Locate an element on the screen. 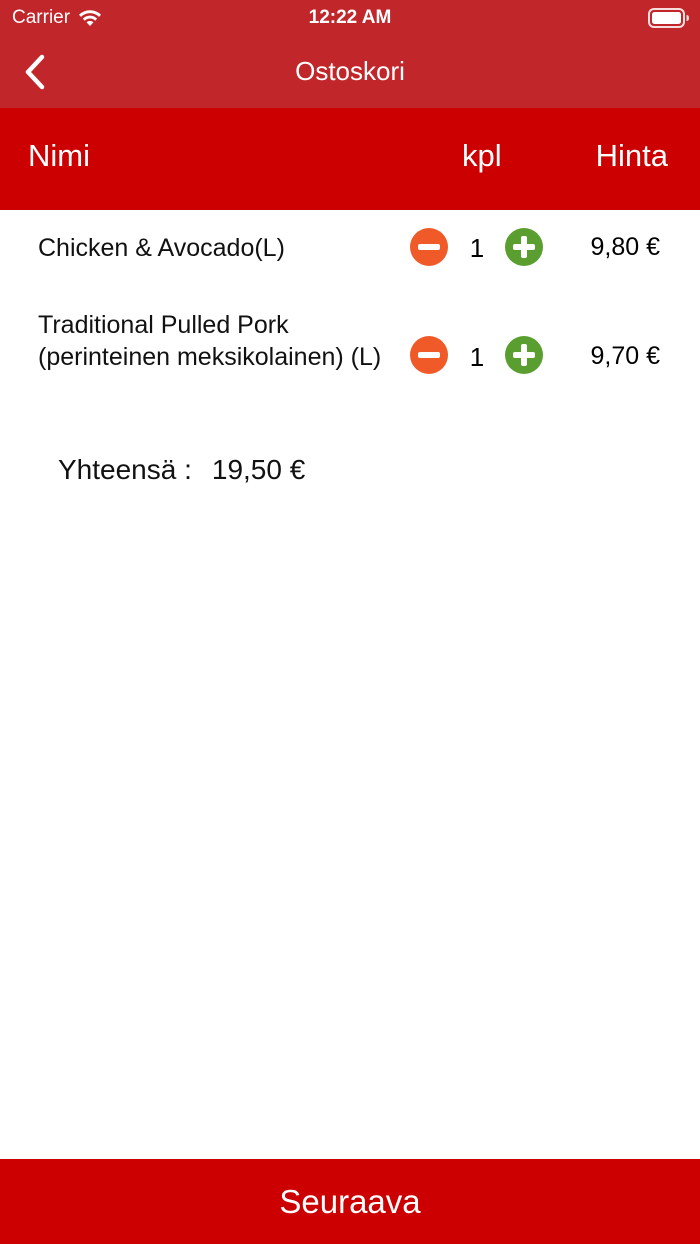  top-bar: Carrier 12:22 AM Ostoskori is located at coordinates (350, 54).